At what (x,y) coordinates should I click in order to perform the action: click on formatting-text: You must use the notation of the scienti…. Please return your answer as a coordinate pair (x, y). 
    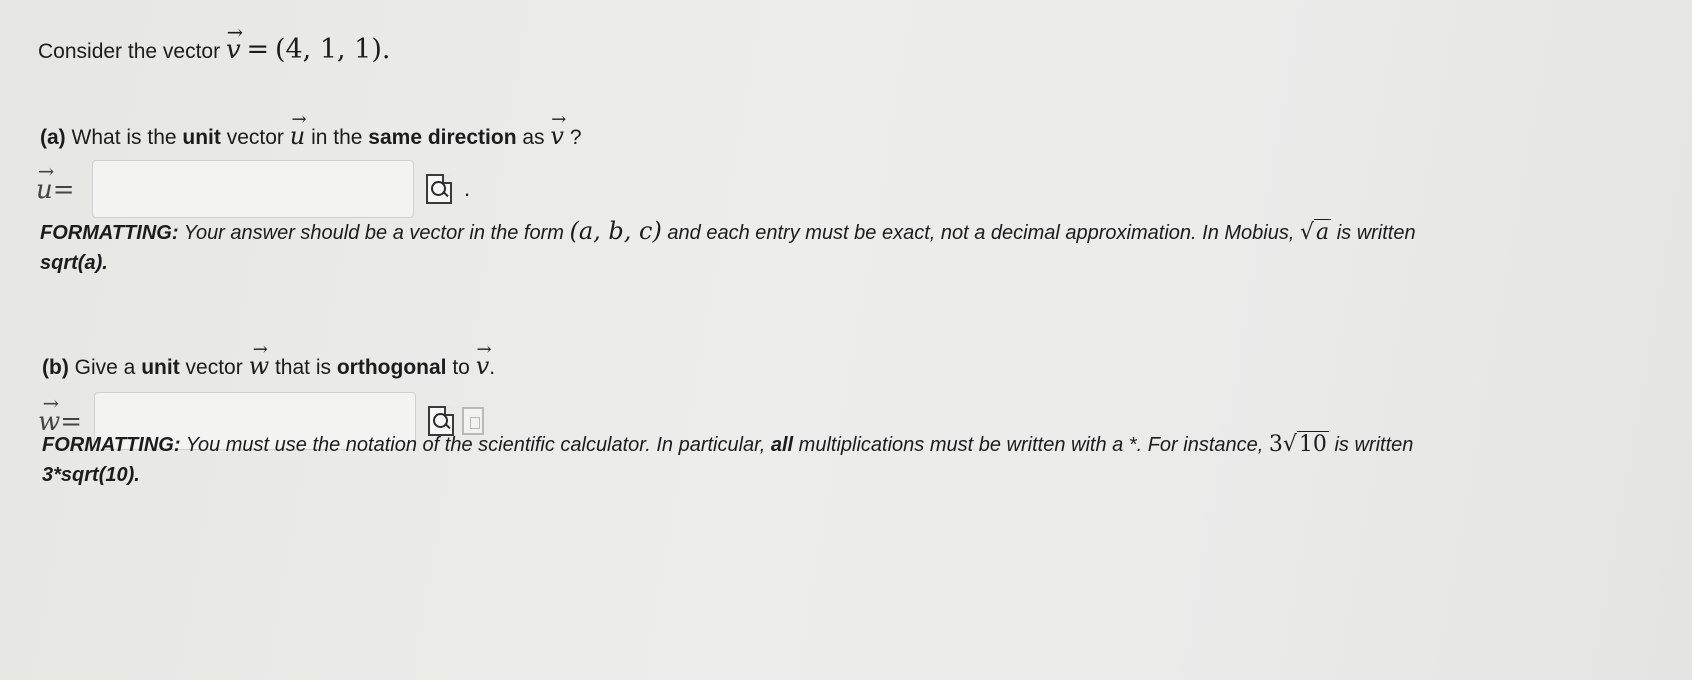
    Looking at the image, I should click on (475, 445).